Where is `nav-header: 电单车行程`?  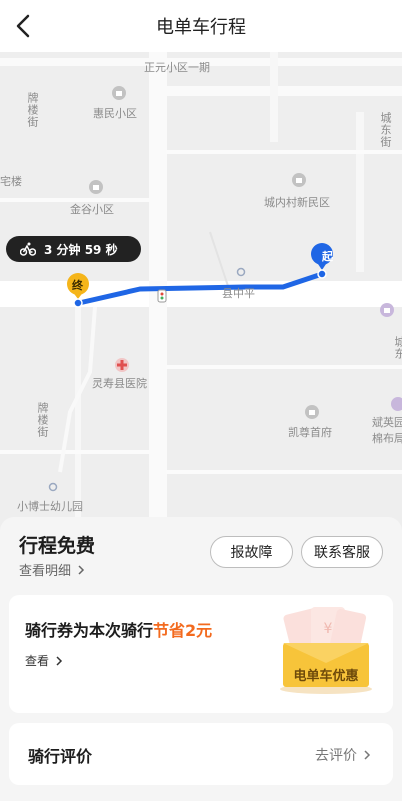
nav-header: 电单车行程 is located at coordinates (201, 26).